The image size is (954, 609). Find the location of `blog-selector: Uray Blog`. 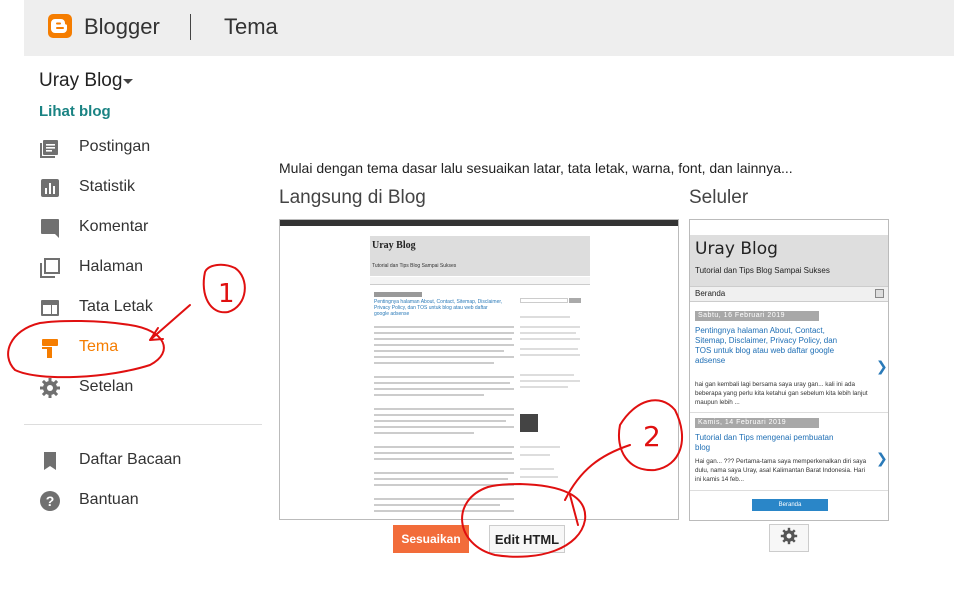

blog-selector: Uray Blog is located at coordinates (80, 81).